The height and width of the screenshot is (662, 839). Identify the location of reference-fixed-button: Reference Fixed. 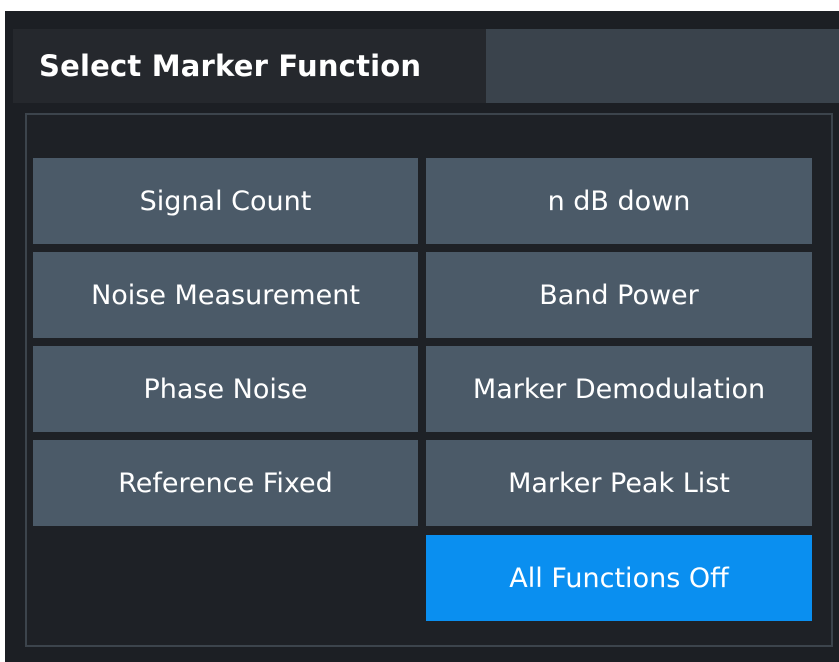
(225, 483).